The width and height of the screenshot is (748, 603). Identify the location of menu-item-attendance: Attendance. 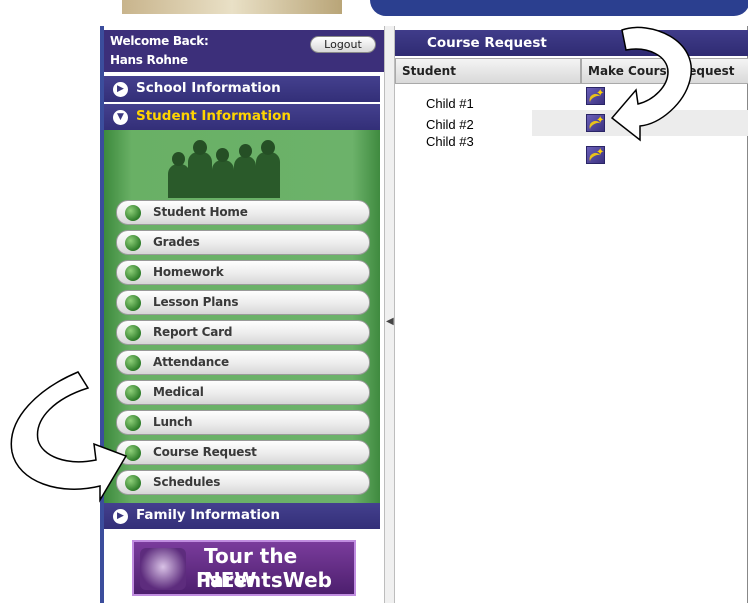
(243, 362).